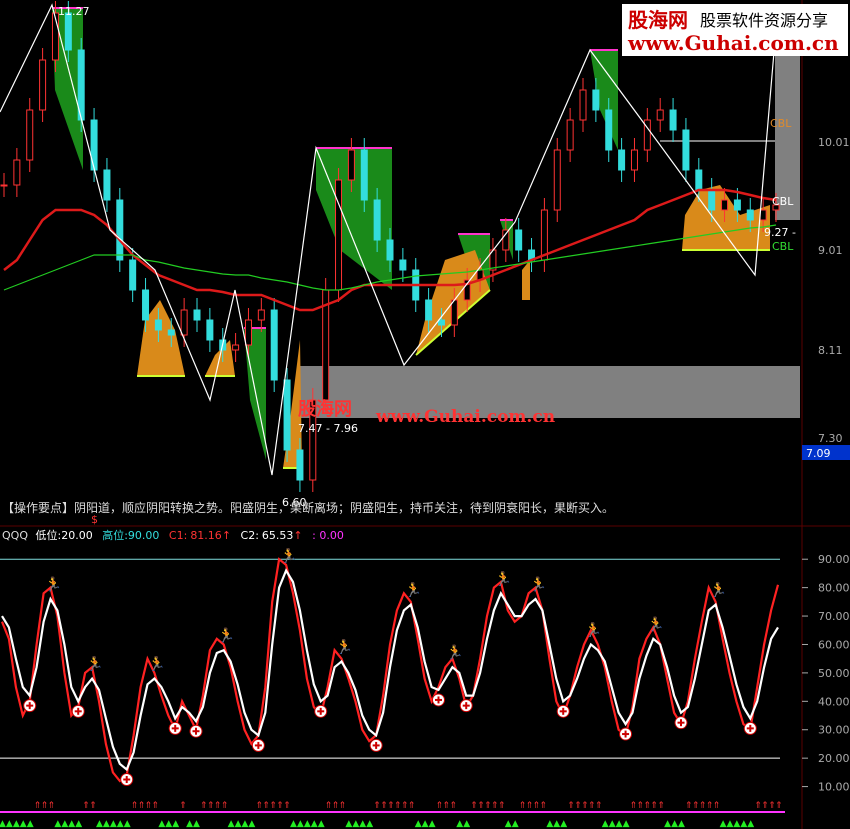  Describe the element at coordinates (834, 559) in the screenshot. I see `indicator-tick-label: 90.00` at that location.